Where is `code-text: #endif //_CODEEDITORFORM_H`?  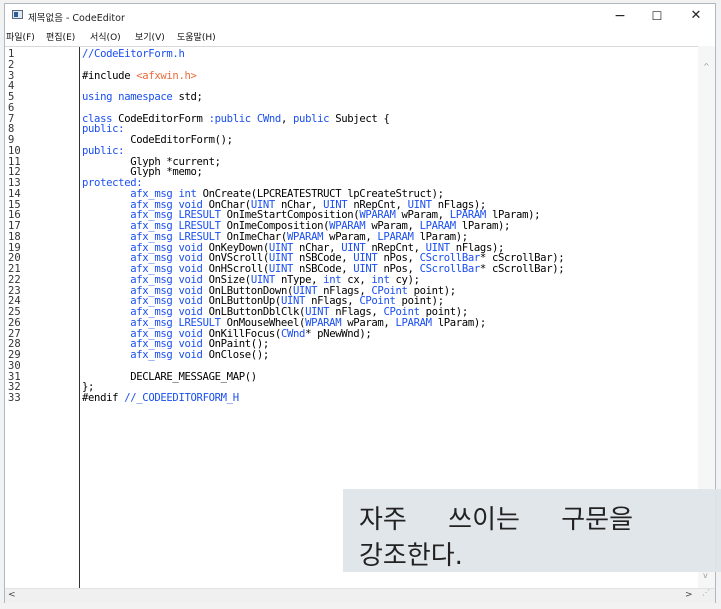 code-text: #endif //_CODEEDITORFORM_H is located at coordinates (160, 398).